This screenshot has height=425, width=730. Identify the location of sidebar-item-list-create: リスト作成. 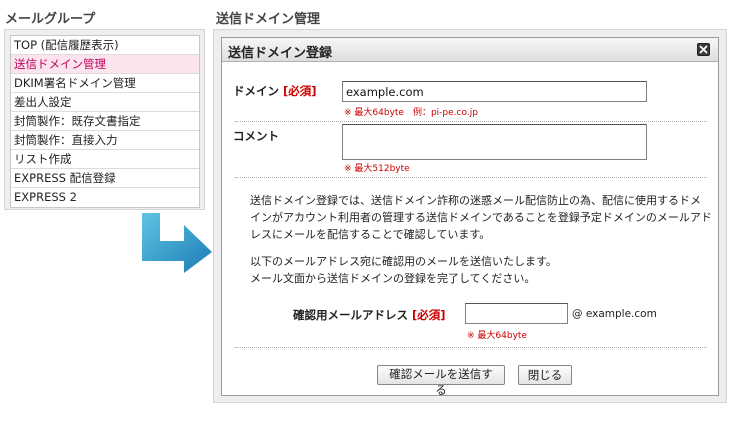
(105, 159).